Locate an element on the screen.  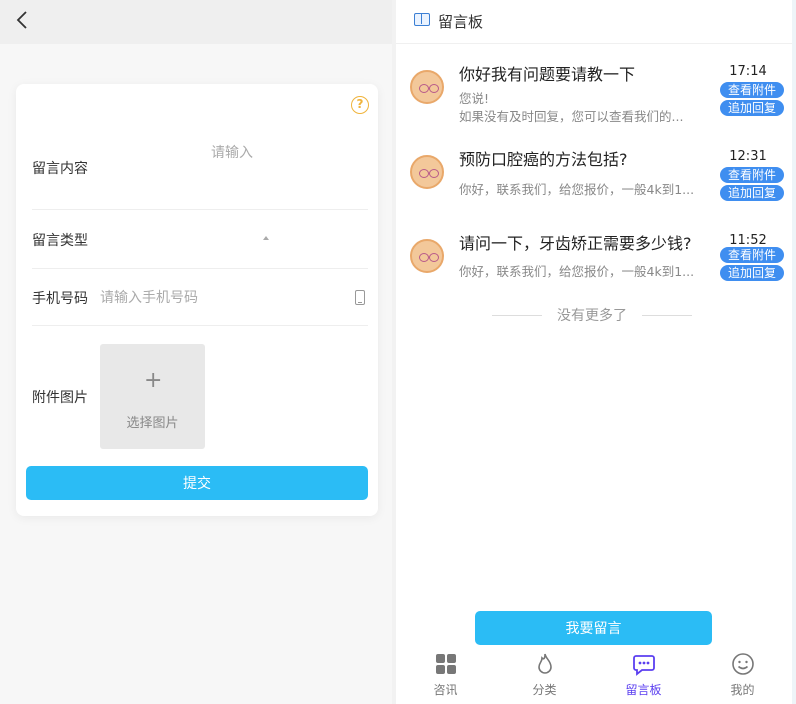
message-time: 11:52 is located at coordinates (748, 240).